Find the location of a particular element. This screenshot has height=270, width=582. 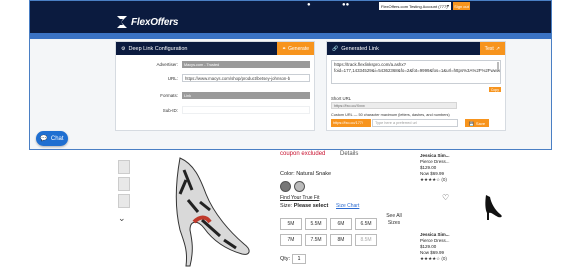

save-icon: 💾 is located at coordinates (471, 123).